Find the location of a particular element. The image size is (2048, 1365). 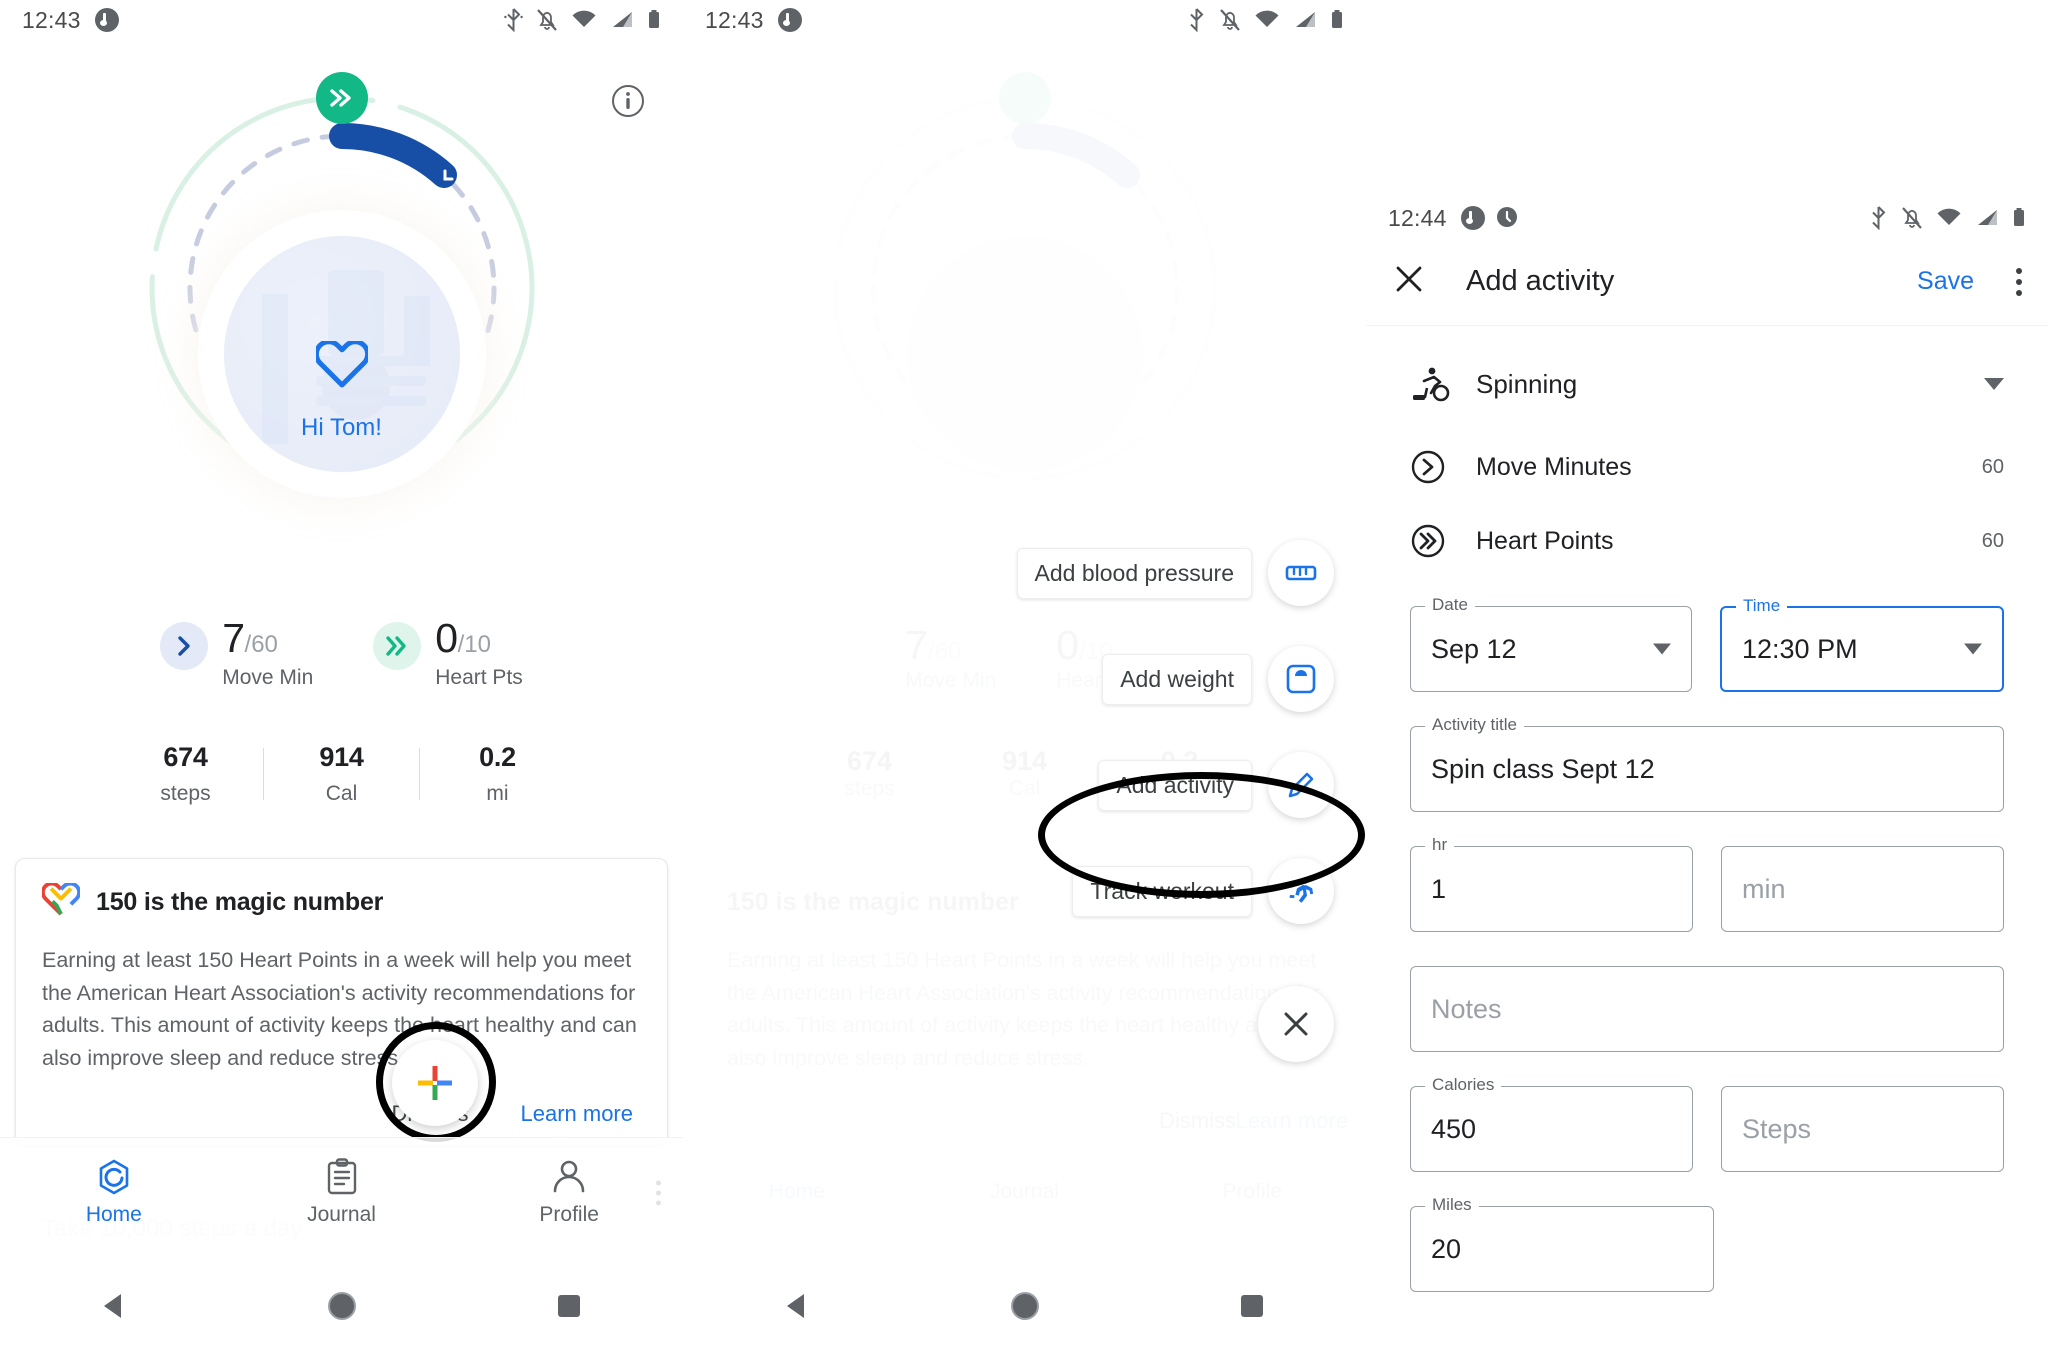

speed-dial-item-add-activity: Add activity is located at coordinates (1094, 785).